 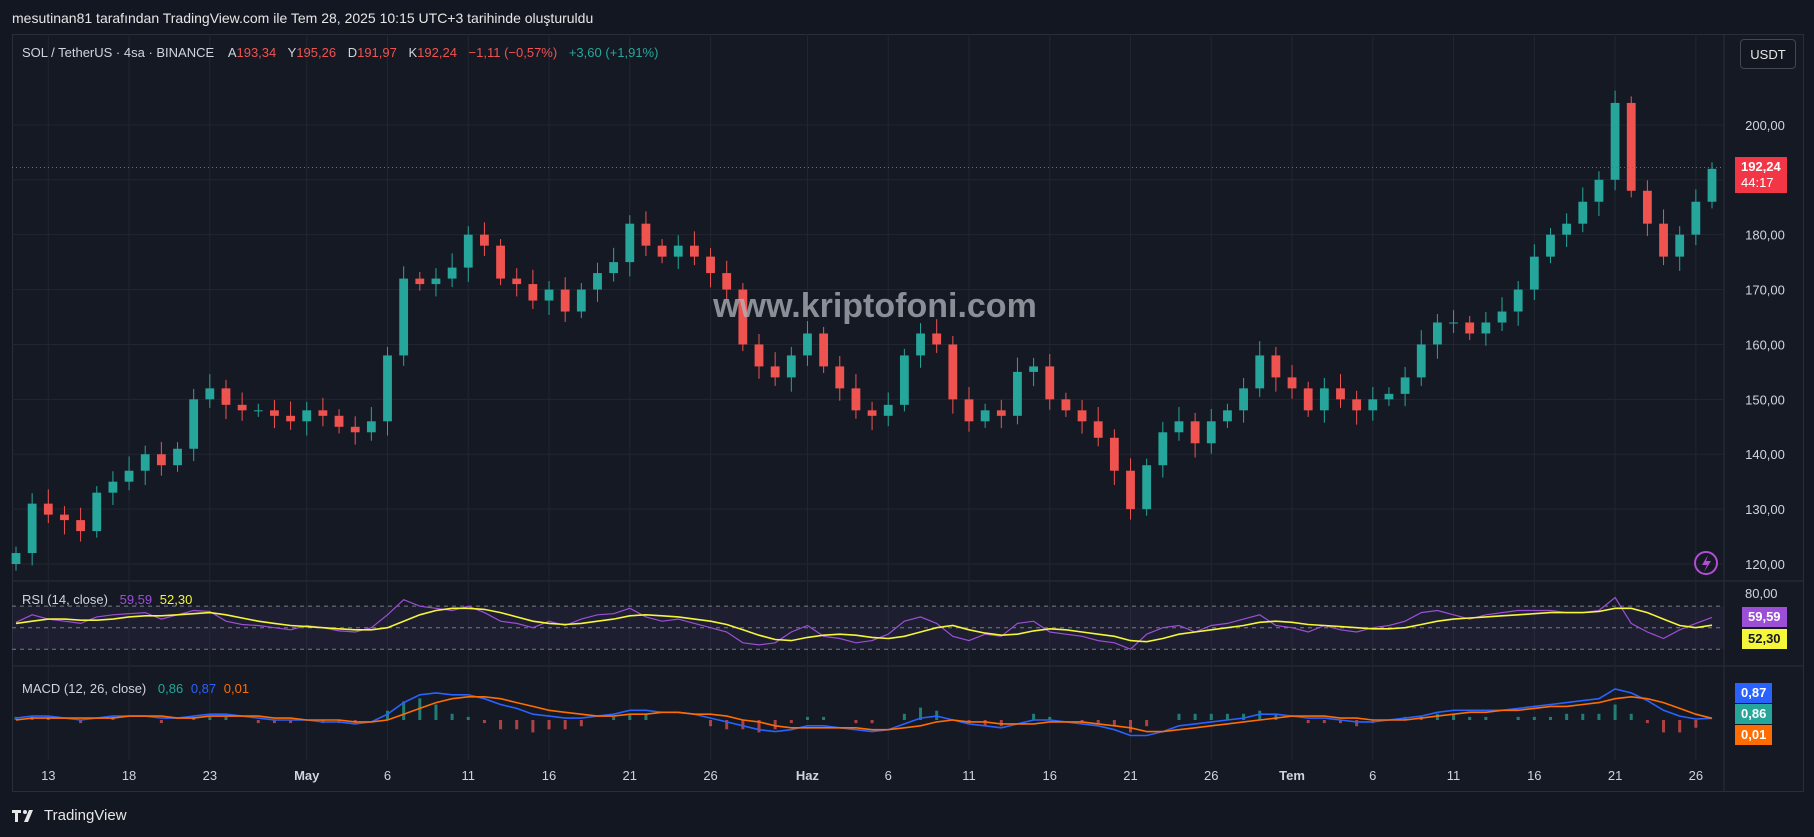 I want to click on x-tick-label: 23, so click(x=210, y=775).